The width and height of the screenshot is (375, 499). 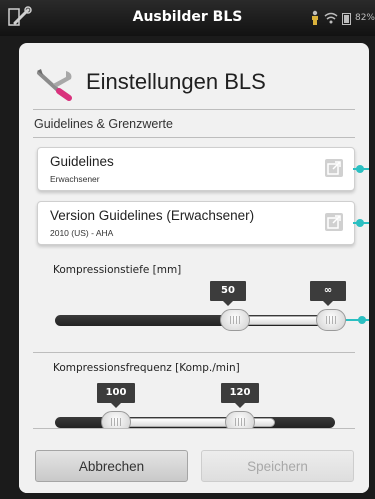 What do you see at coordinates (328, 293) in the screenshot?
I see `depth-max-tooltip: ∞` at bounding box center [328, 293].